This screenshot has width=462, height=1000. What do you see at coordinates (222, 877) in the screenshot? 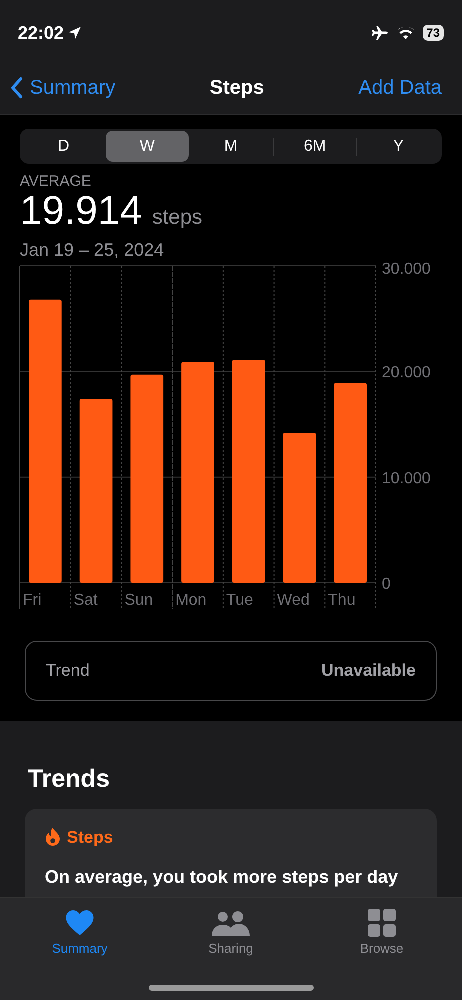
I see `insight-text: On average, you took more steps per day` at bounding box center [222, 877].